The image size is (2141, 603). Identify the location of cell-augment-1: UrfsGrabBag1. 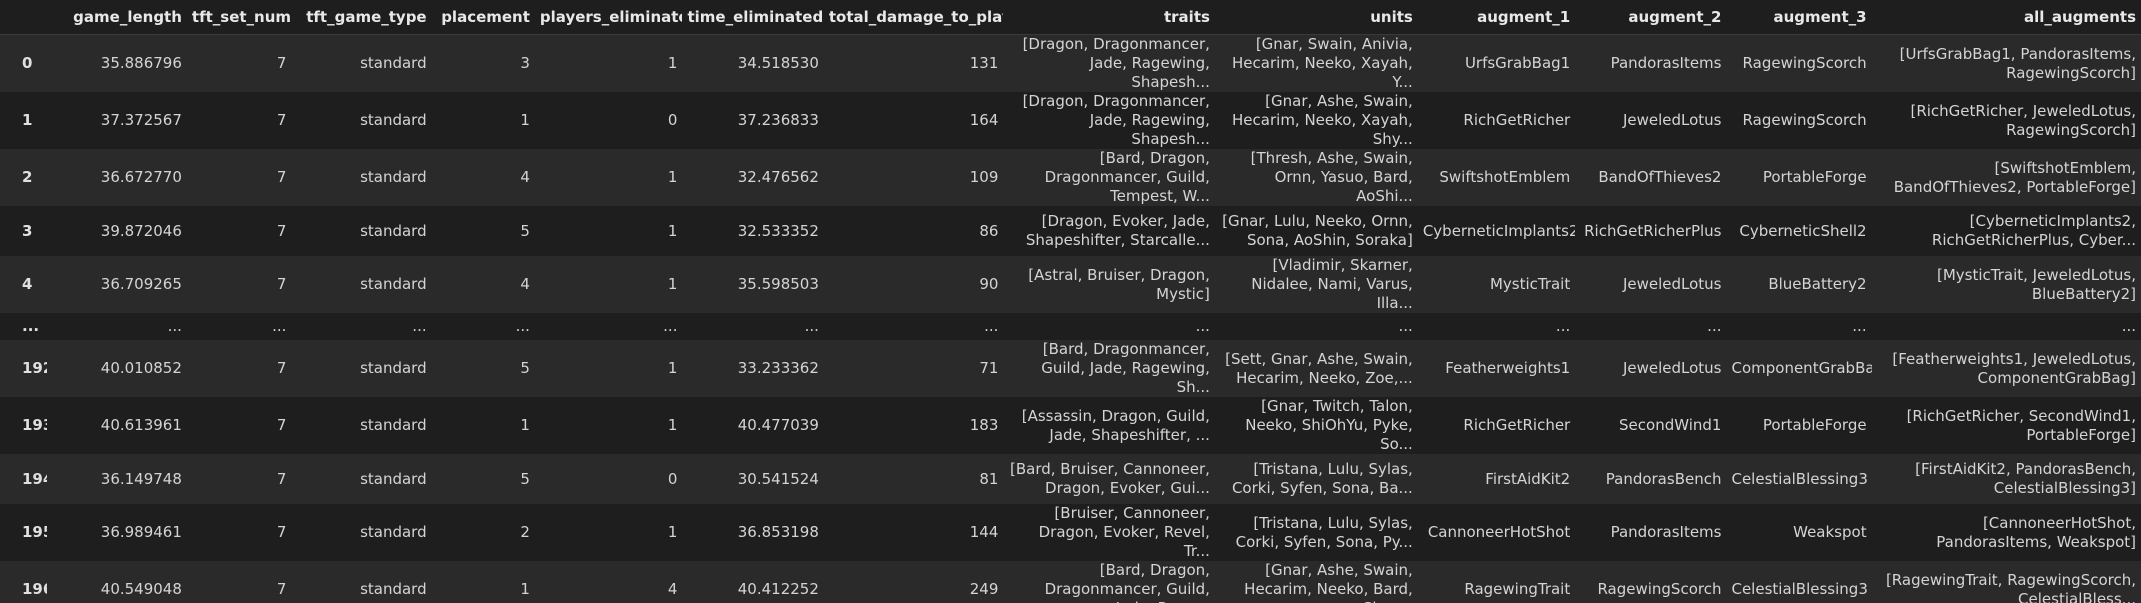
(1517, 63).